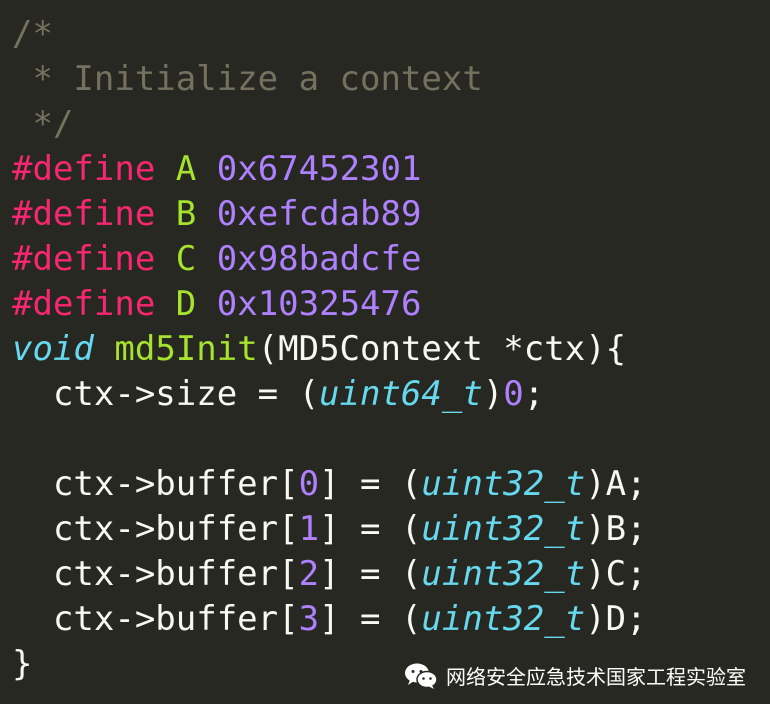 This screenshot has height=704, width=770. I want to click on buffer-assignment-line-0: ctx->buffer[0] = (uint32_t)A;, so click(391, 484).